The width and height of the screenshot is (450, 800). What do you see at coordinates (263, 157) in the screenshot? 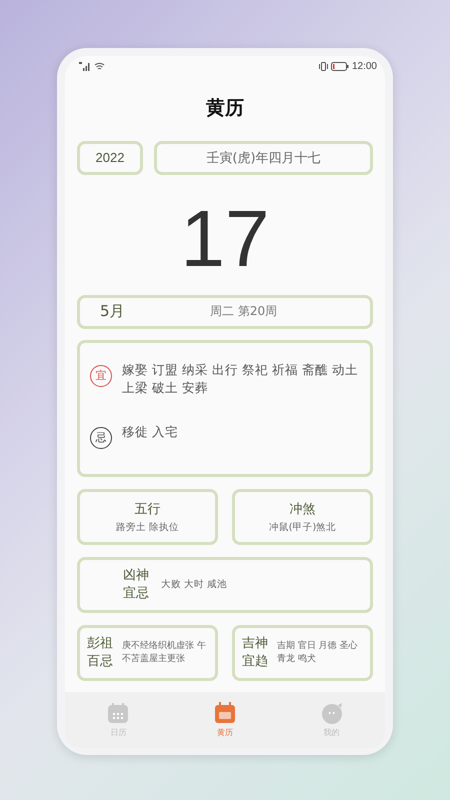
I see `lunar-date: 壬寅(虎)年四月十七` at bounding box center [263, 157].